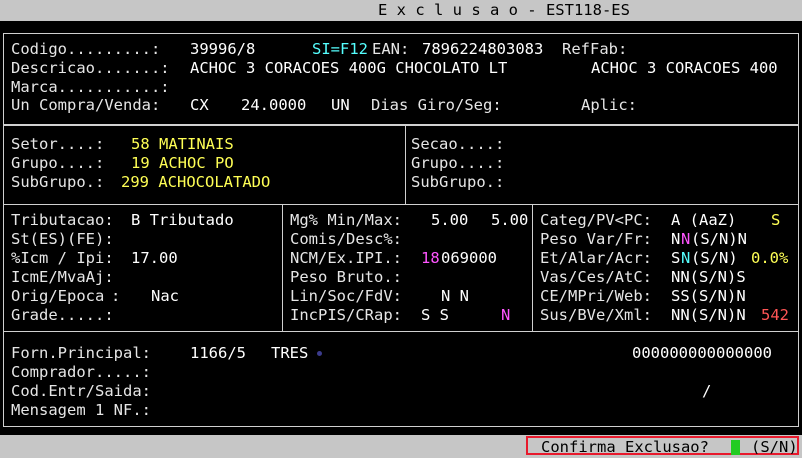 Image resolution: width=802 pixels, height=458 pixels. Describe the element at coordinates (702, 353) in the screenshot. I see `forn-number: 000000000000000` at that location.